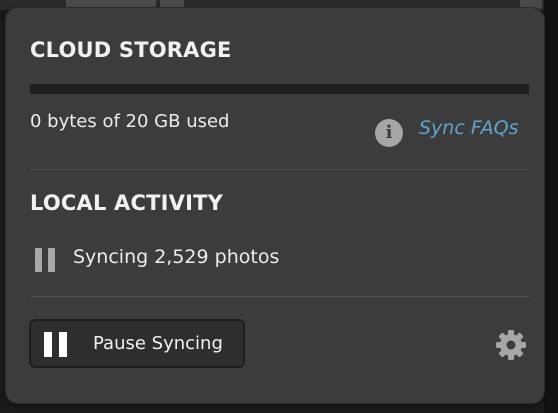  I want to click on storage-usage-bar, so click(279, 89).